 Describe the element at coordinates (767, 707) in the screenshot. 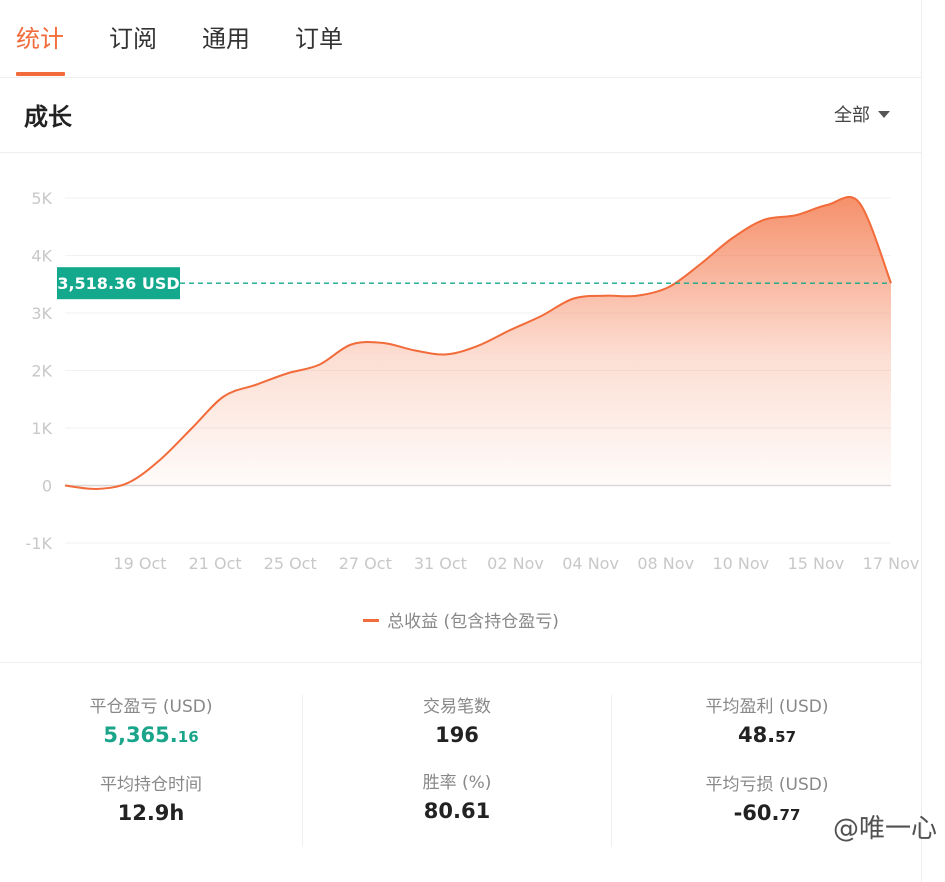

I see `avg-profit-label: 平均盈利 (USD)` at that location.